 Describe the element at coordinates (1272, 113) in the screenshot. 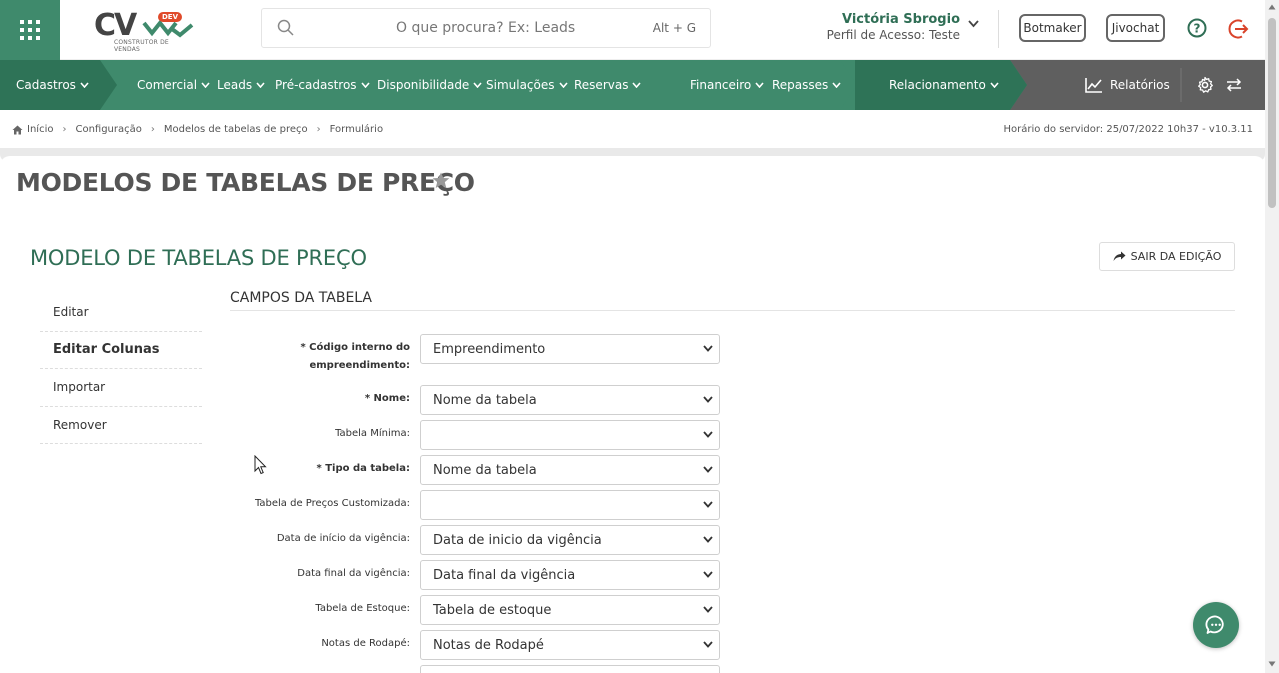

I see `scrollbar-thumb` at that location.